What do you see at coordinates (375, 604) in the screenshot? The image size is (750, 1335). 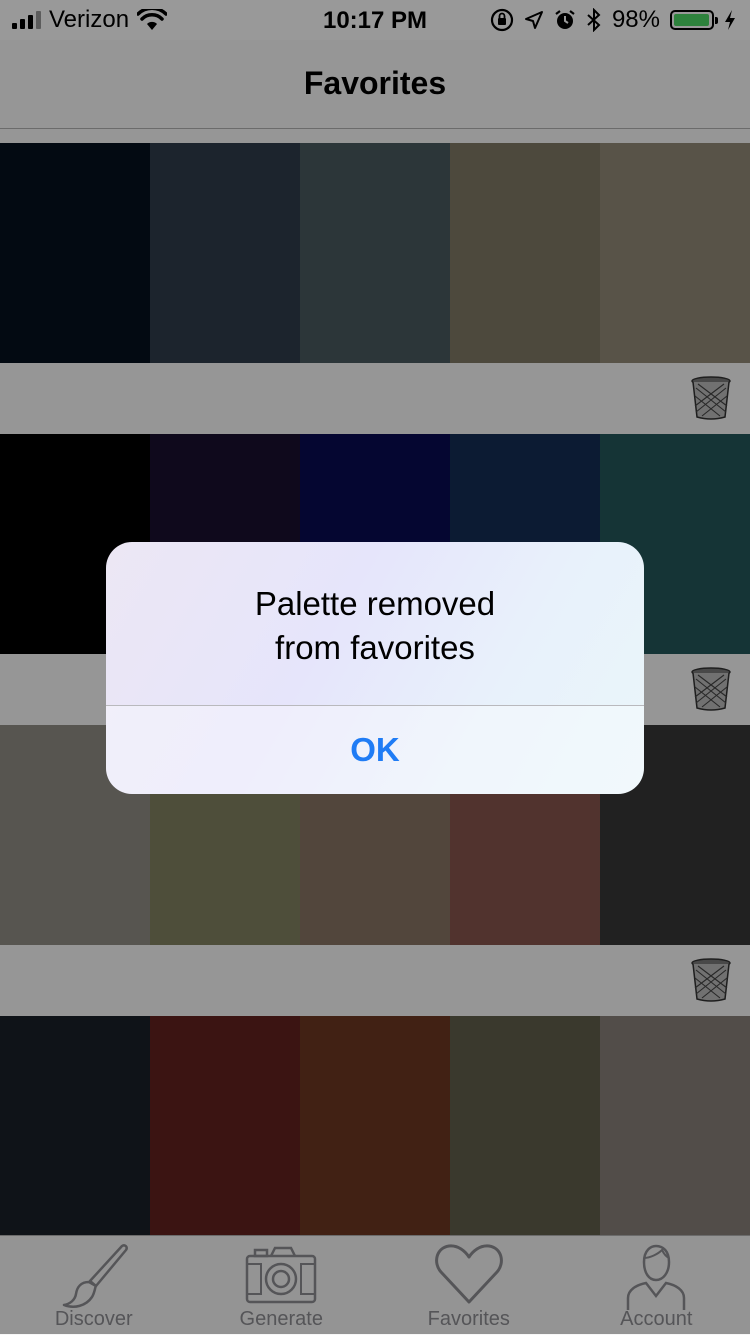 I see `alert-message-line-1: Palette removed` at bounding box center [375, 604].